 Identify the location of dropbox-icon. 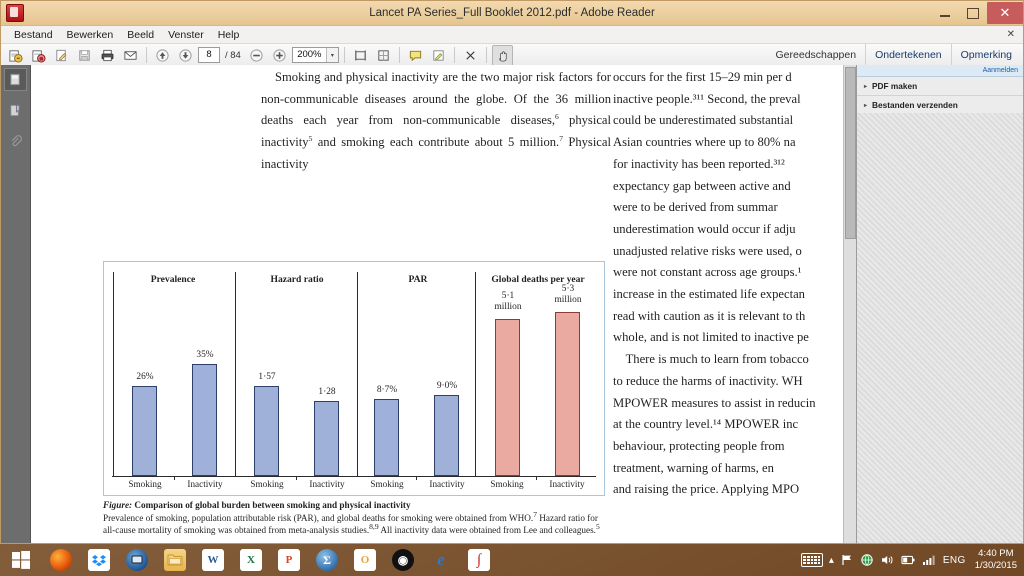
(99, 560).